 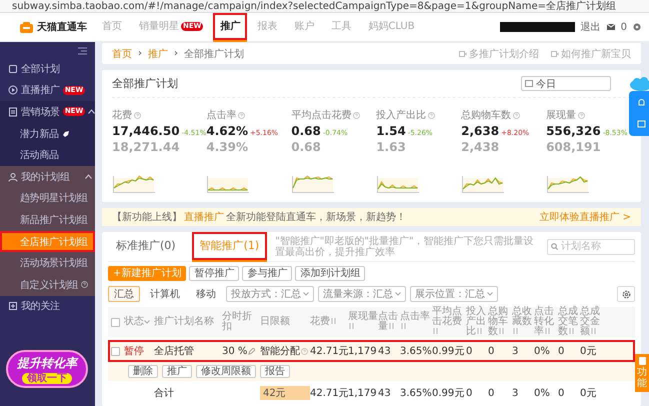 What do you see at coordinates (566, 83) in the screenshot?
I see `date-field: 今日` at bounding box center [566, 83].